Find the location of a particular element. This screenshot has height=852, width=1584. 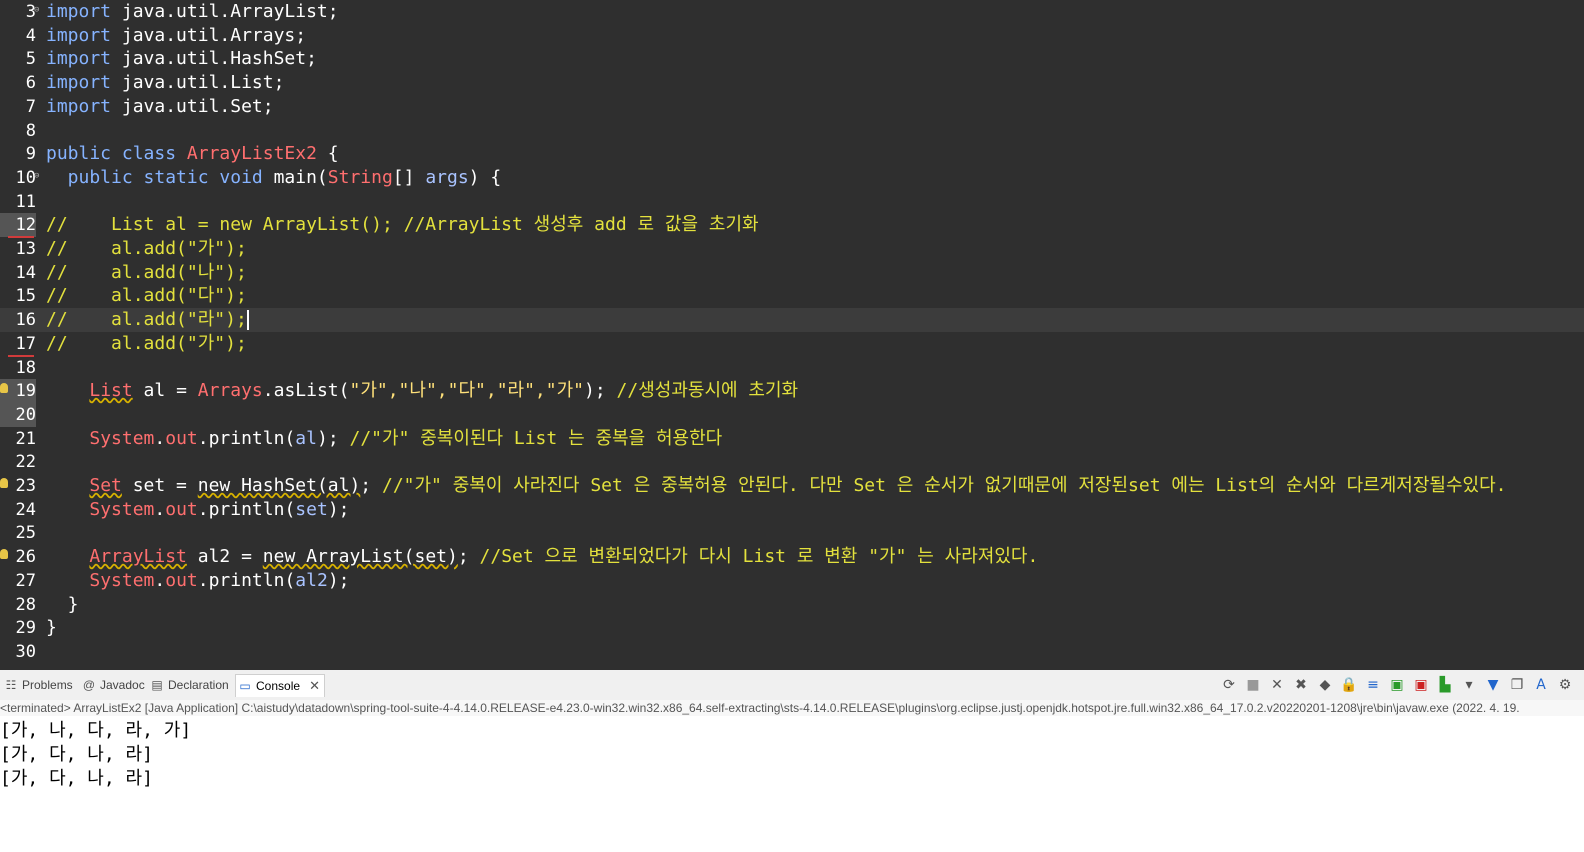

code-token: java.util.ArrayList; is located at coordinates (225, 11).